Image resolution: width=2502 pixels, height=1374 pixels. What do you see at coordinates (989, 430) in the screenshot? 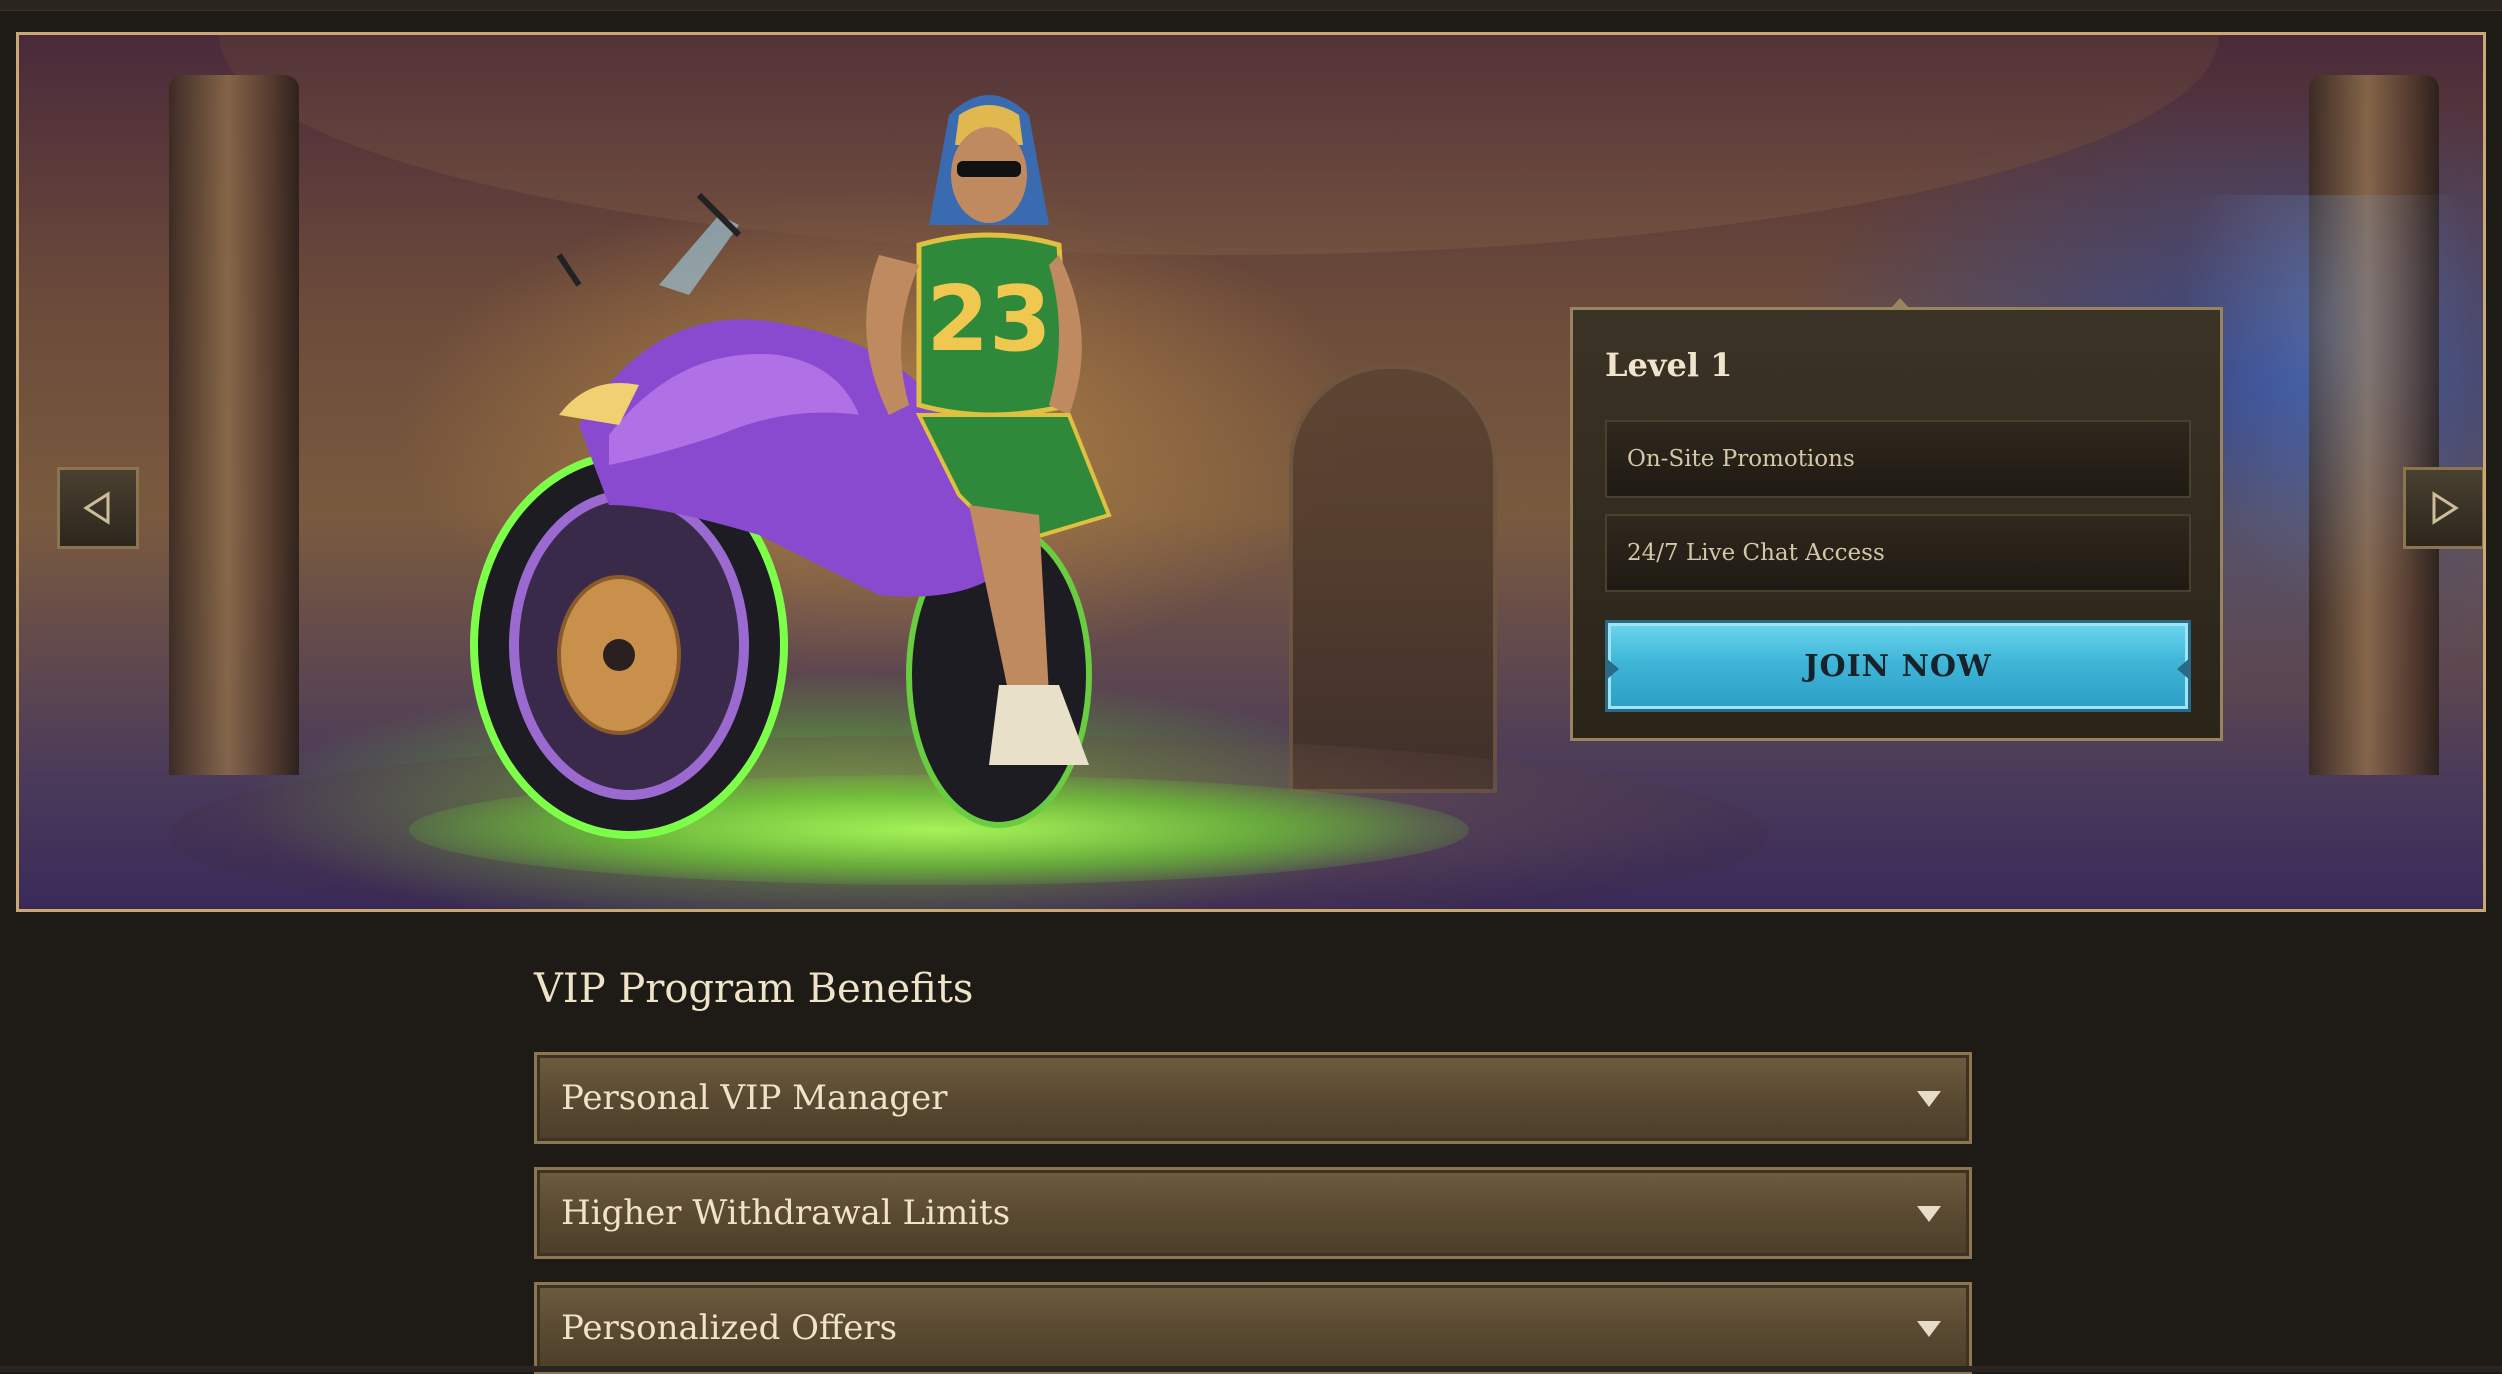
I see `pharaoh-rider-illustration: 23` at bounding box center [989, 430].